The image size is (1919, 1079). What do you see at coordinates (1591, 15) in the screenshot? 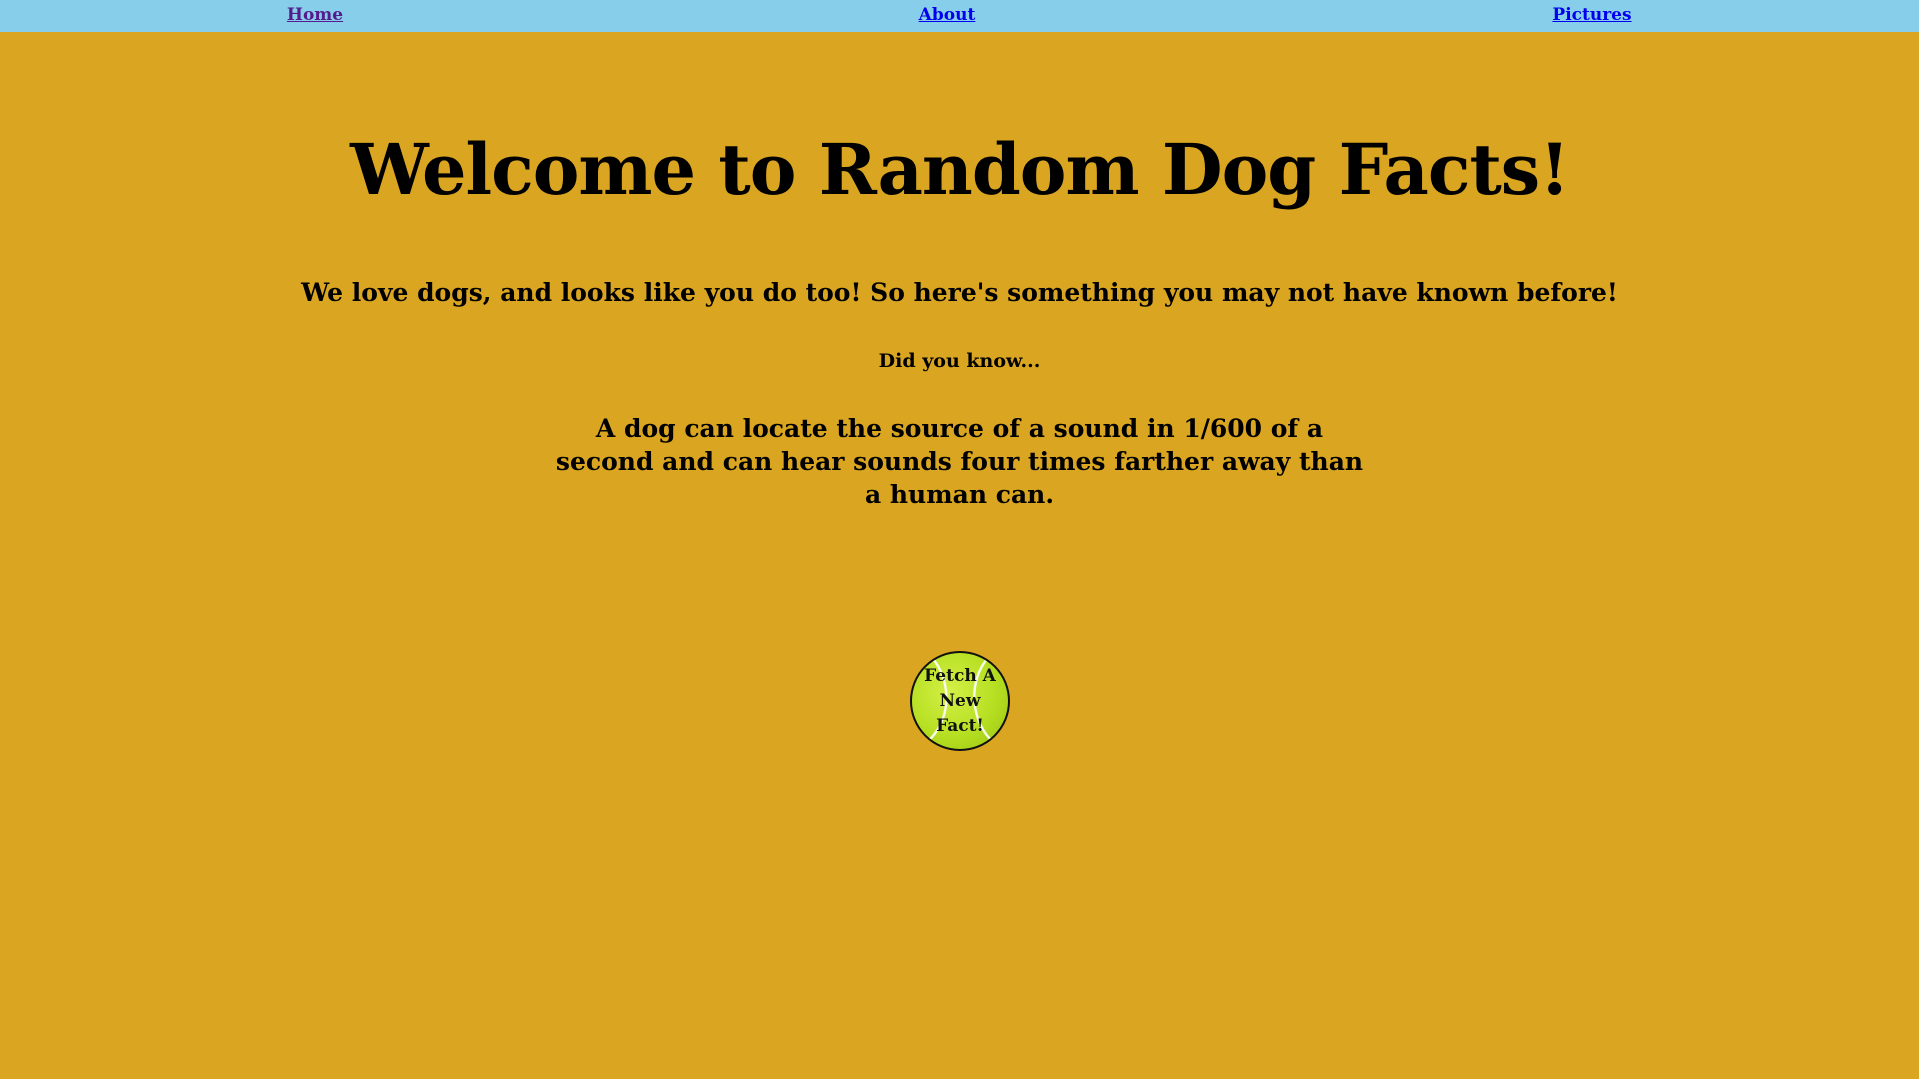
I see `nav-link-pictures: Pictures` at bounding box center [1591, 15].